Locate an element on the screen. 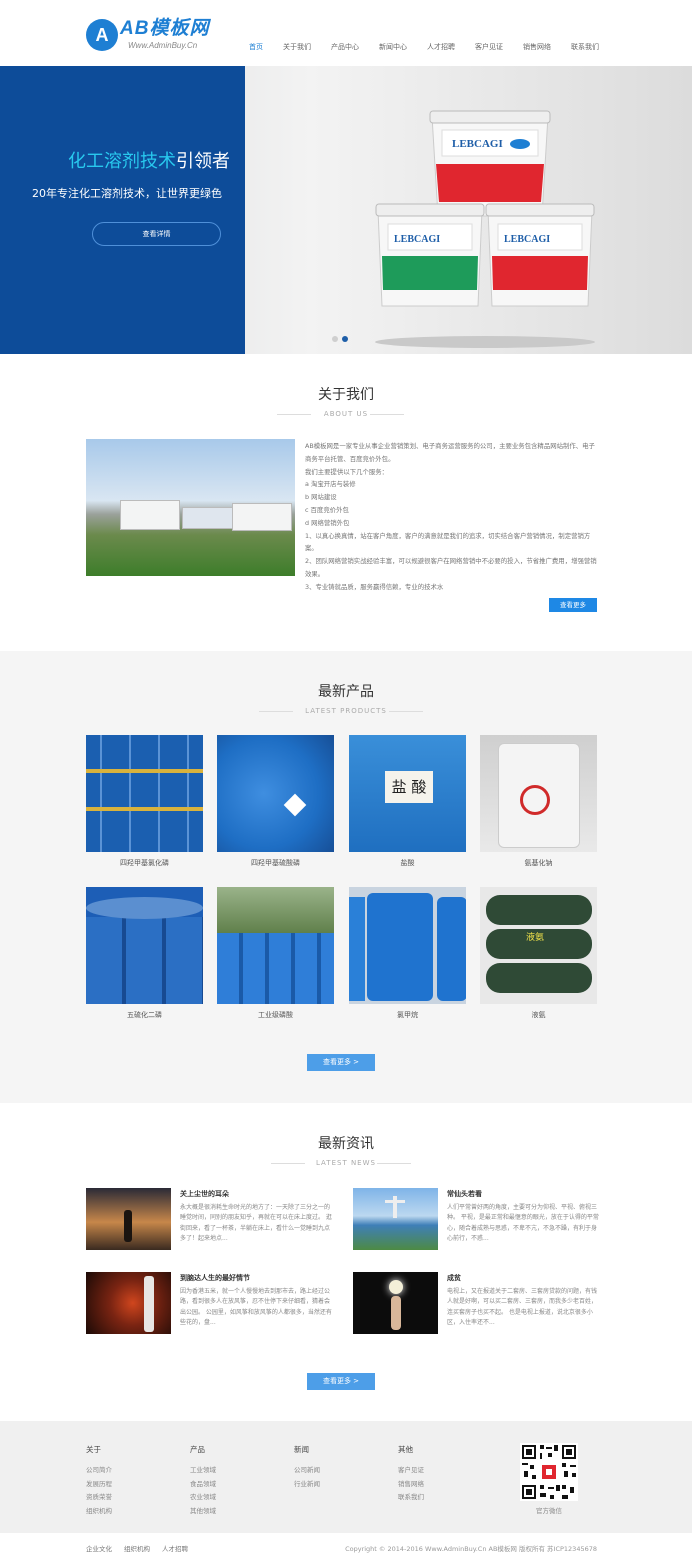 The image size is (692, 1563). banner-subtitle: 20年专注化工溶剂技术，让世界更绿色 is located at coordinates (127, 193).